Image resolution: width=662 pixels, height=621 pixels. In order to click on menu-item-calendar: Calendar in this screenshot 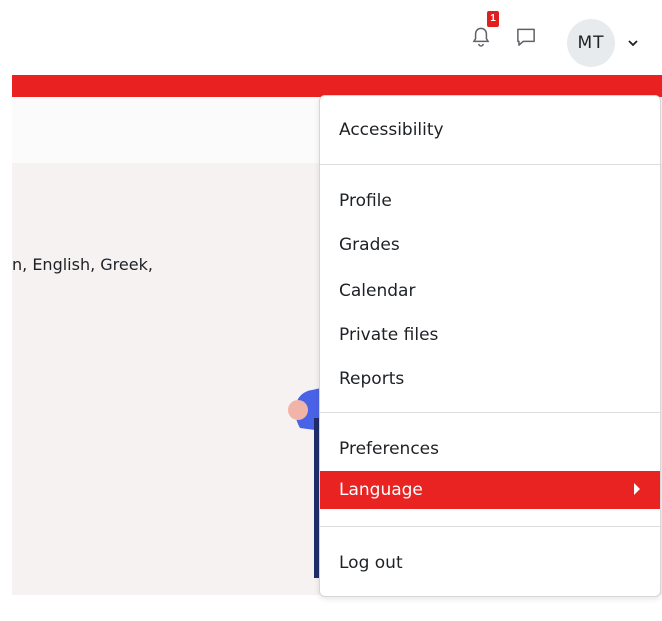, I will do `click(490, 291)`.